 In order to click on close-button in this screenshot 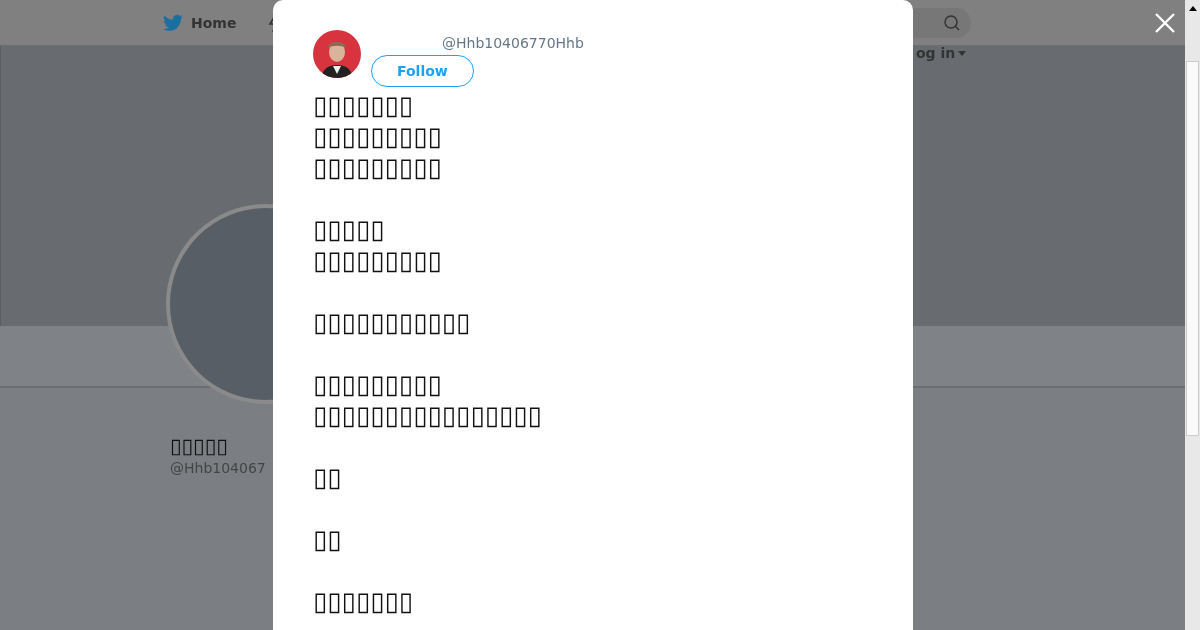, I will do `click(1165, 23)`.